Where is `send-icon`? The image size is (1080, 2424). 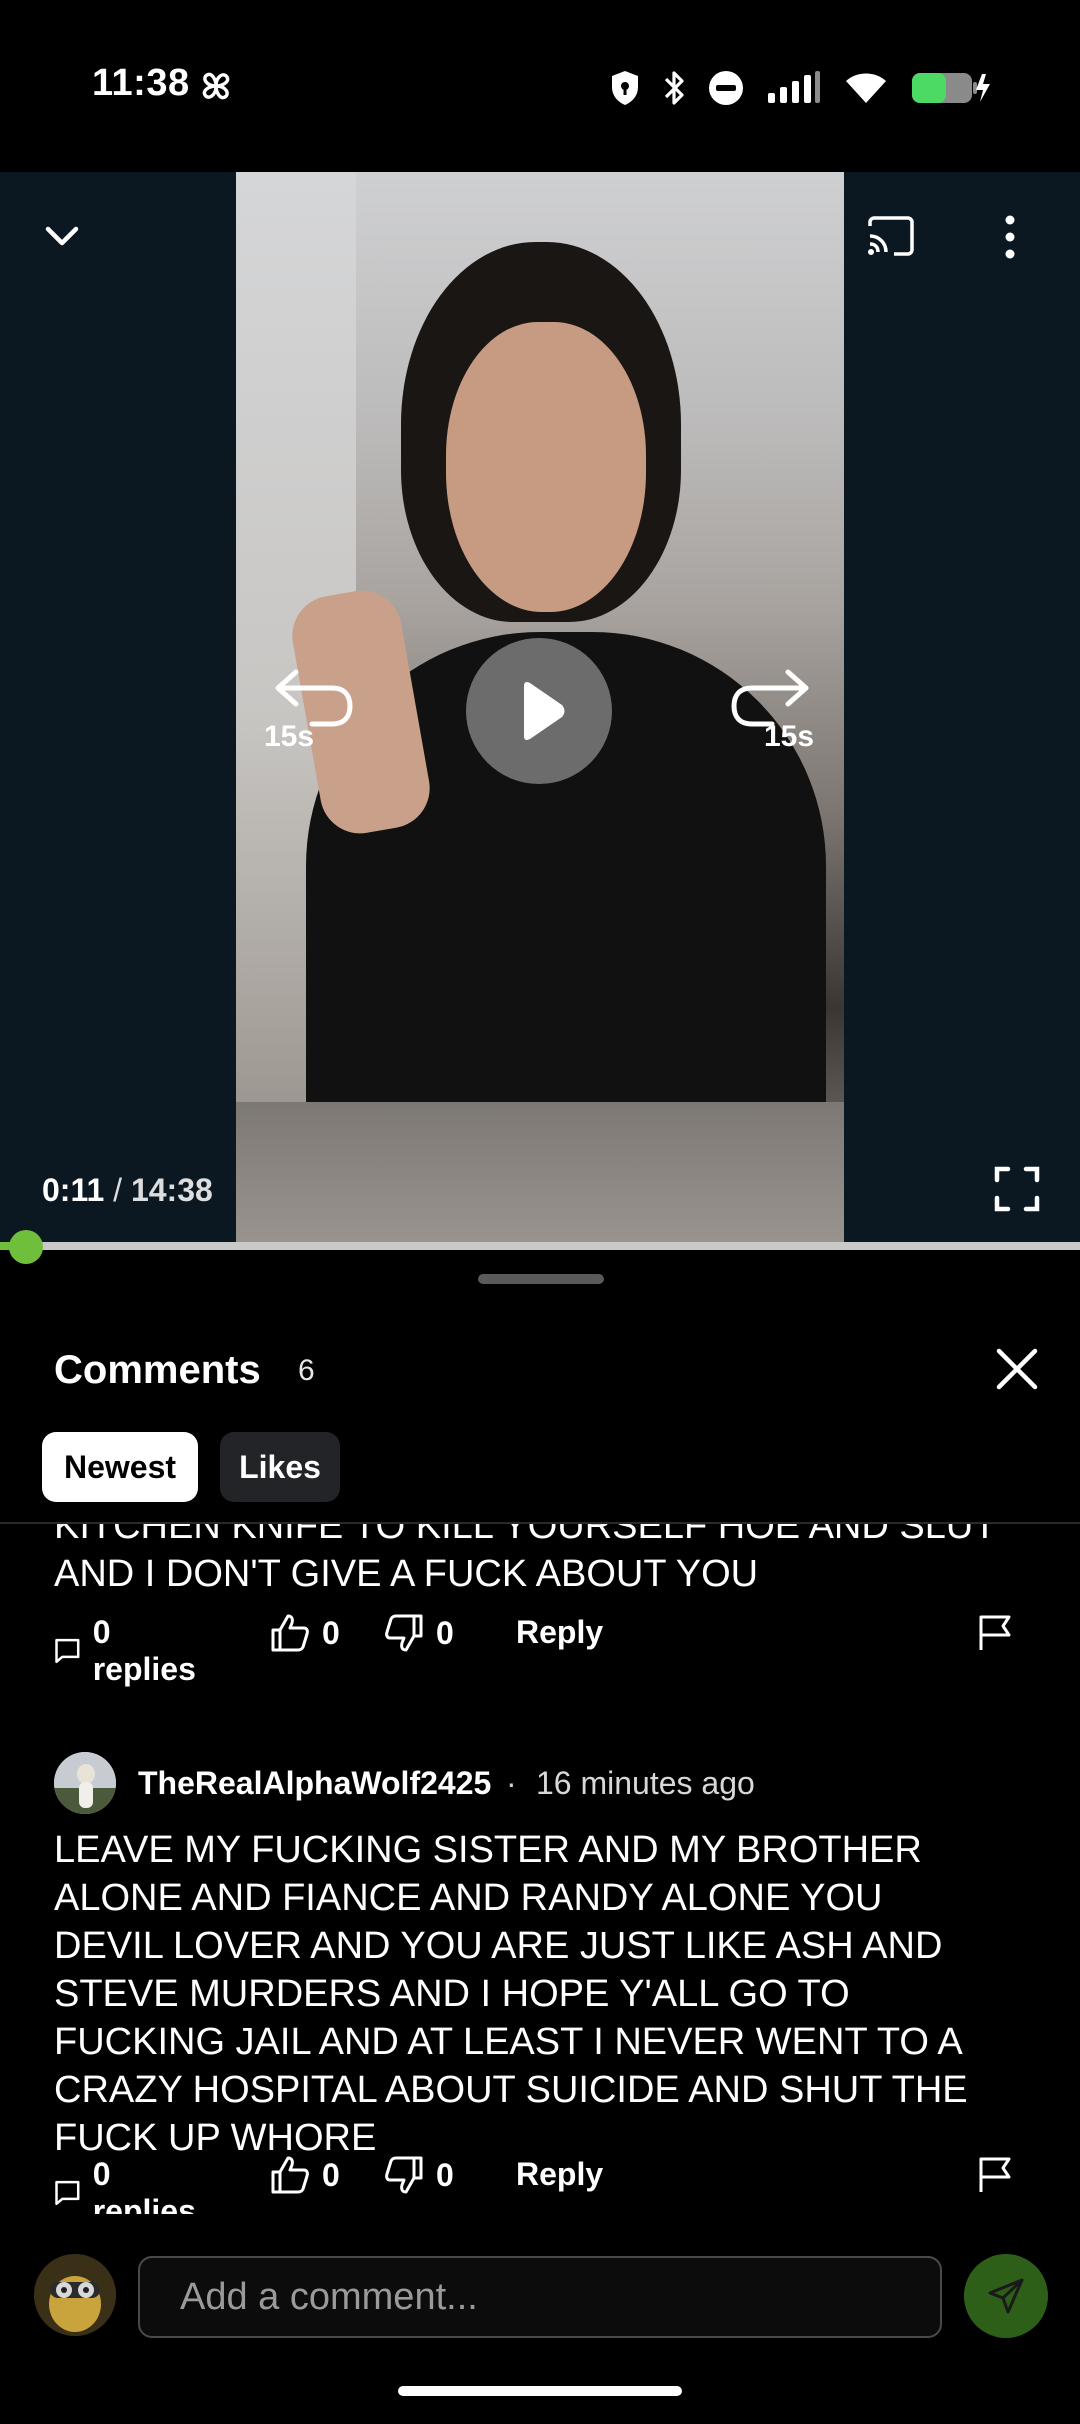
send-icon is located at coordinates (1006, 2296).